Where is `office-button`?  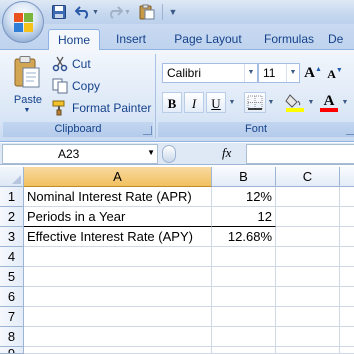
office-button is located at coordinates (23, 22).